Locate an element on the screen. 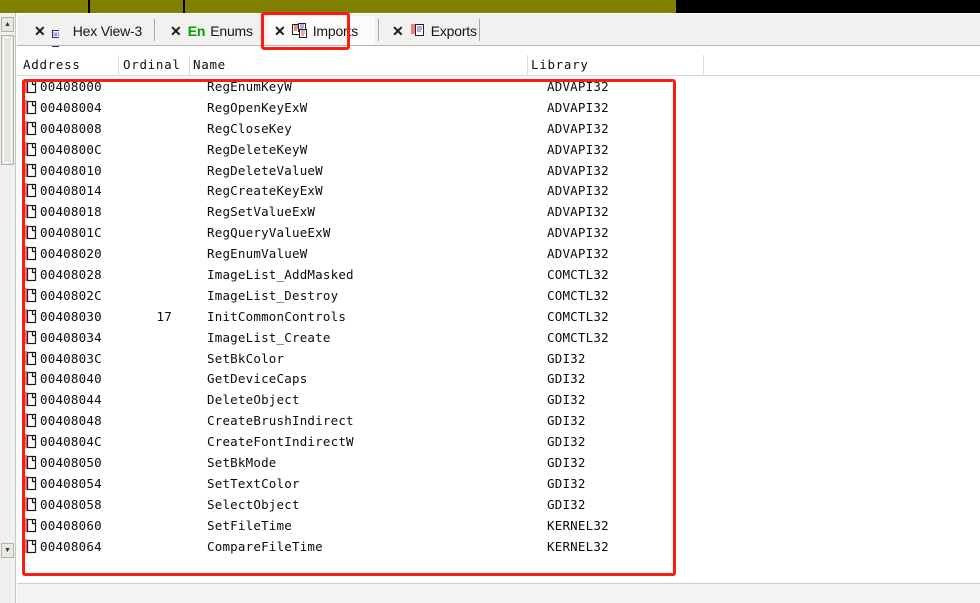 This screenshot has width=980, height=603. cell-name: RegDeleteKeyW is located at coordinates (257, 149).